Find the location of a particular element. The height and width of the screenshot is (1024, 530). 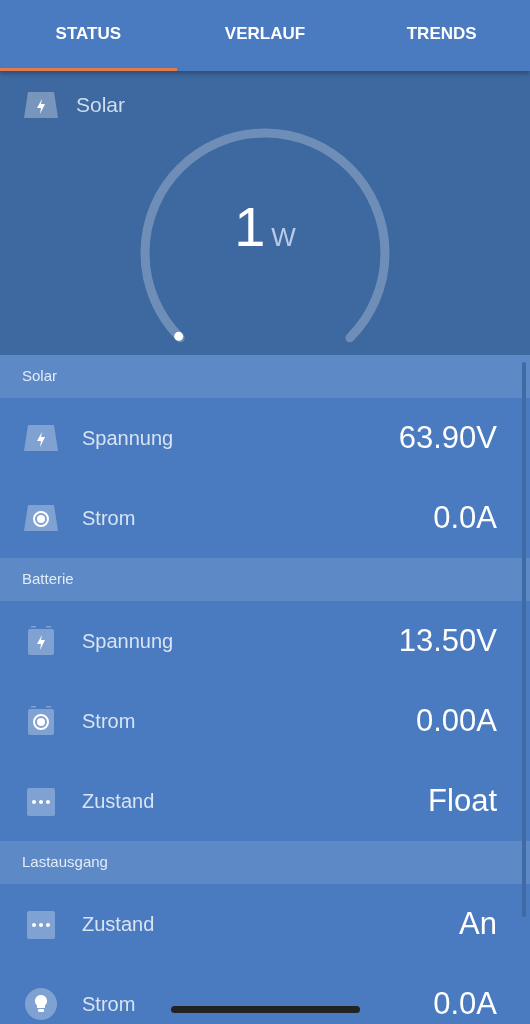

section-header: Batterie is located at coordinates (265, 579).